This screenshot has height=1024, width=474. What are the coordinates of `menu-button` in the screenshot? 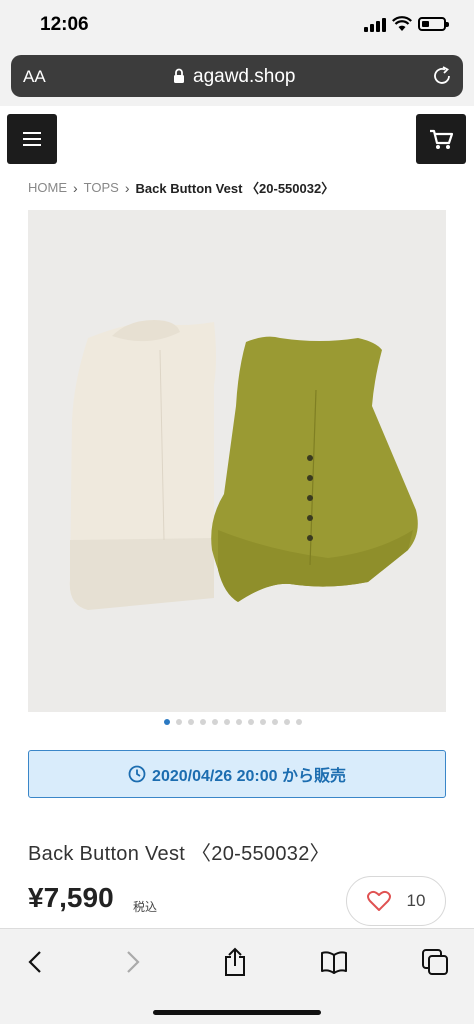 It's located at (32, 139).